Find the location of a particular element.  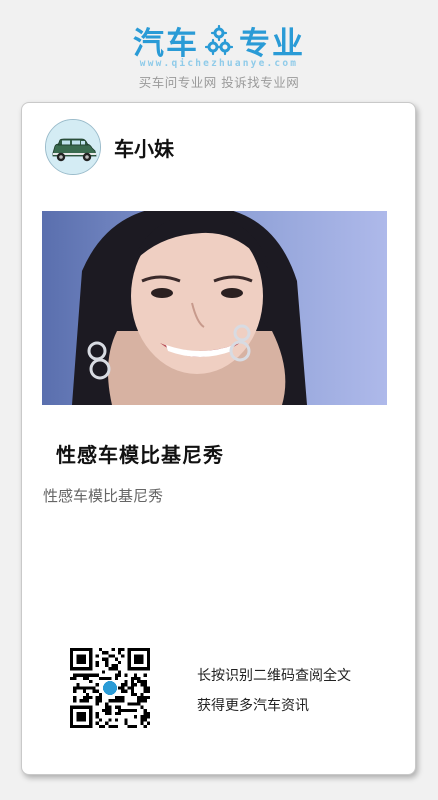

logo-text-left: 汽车 is located at coordinates (166, 44).